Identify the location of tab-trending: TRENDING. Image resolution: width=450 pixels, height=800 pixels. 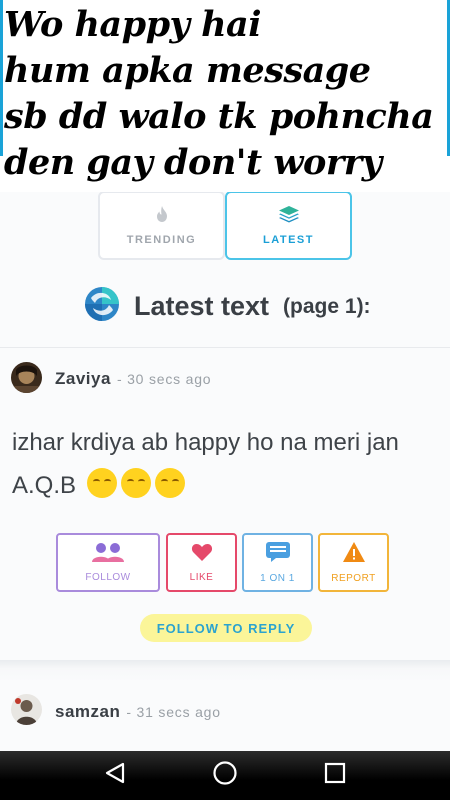
(161, 225).